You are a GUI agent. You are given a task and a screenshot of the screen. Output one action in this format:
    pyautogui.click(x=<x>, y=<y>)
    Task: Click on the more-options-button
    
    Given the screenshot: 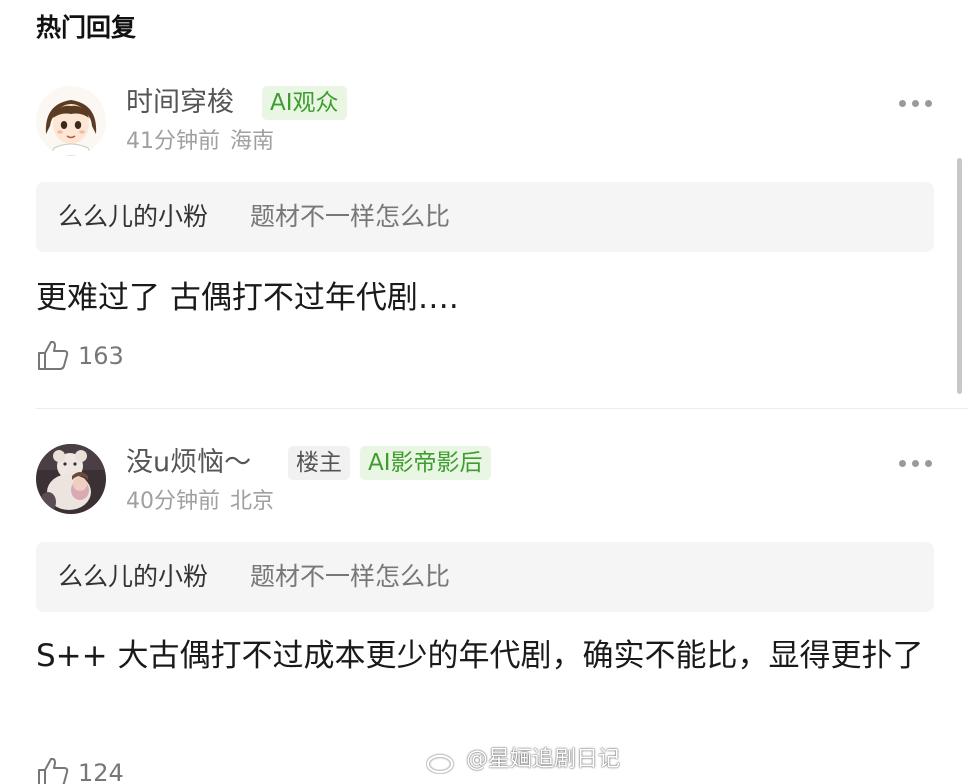 What is the action you would take?
    pyautogui.click(x=916, y=463)
    